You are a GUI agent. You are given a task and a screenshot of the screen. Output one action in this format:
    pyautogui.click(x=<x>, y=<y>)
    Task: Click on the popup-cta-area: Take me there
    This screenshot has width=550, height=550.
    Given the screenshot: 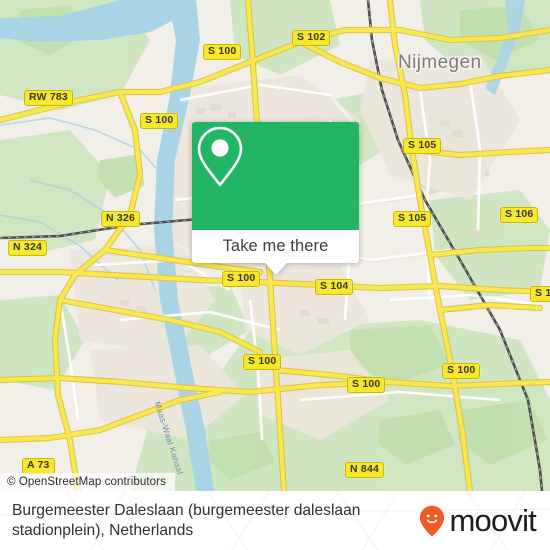 What is the action you would take?
    pyautogui.click(x=275, y=246)
    